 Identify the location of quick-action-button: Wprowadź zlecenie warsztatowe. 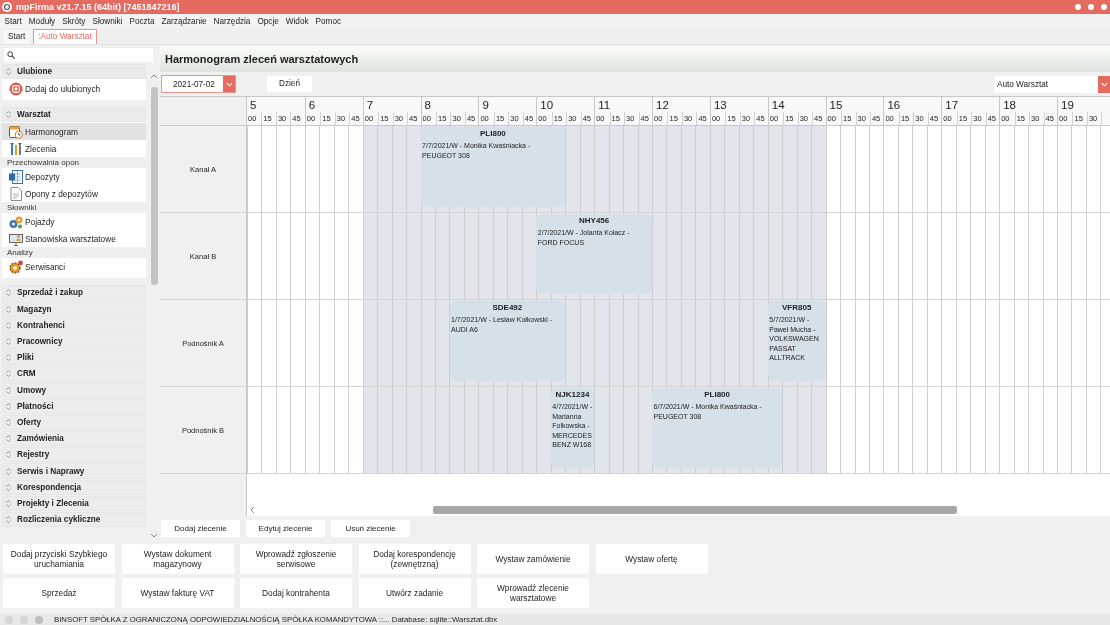
(533, 593).